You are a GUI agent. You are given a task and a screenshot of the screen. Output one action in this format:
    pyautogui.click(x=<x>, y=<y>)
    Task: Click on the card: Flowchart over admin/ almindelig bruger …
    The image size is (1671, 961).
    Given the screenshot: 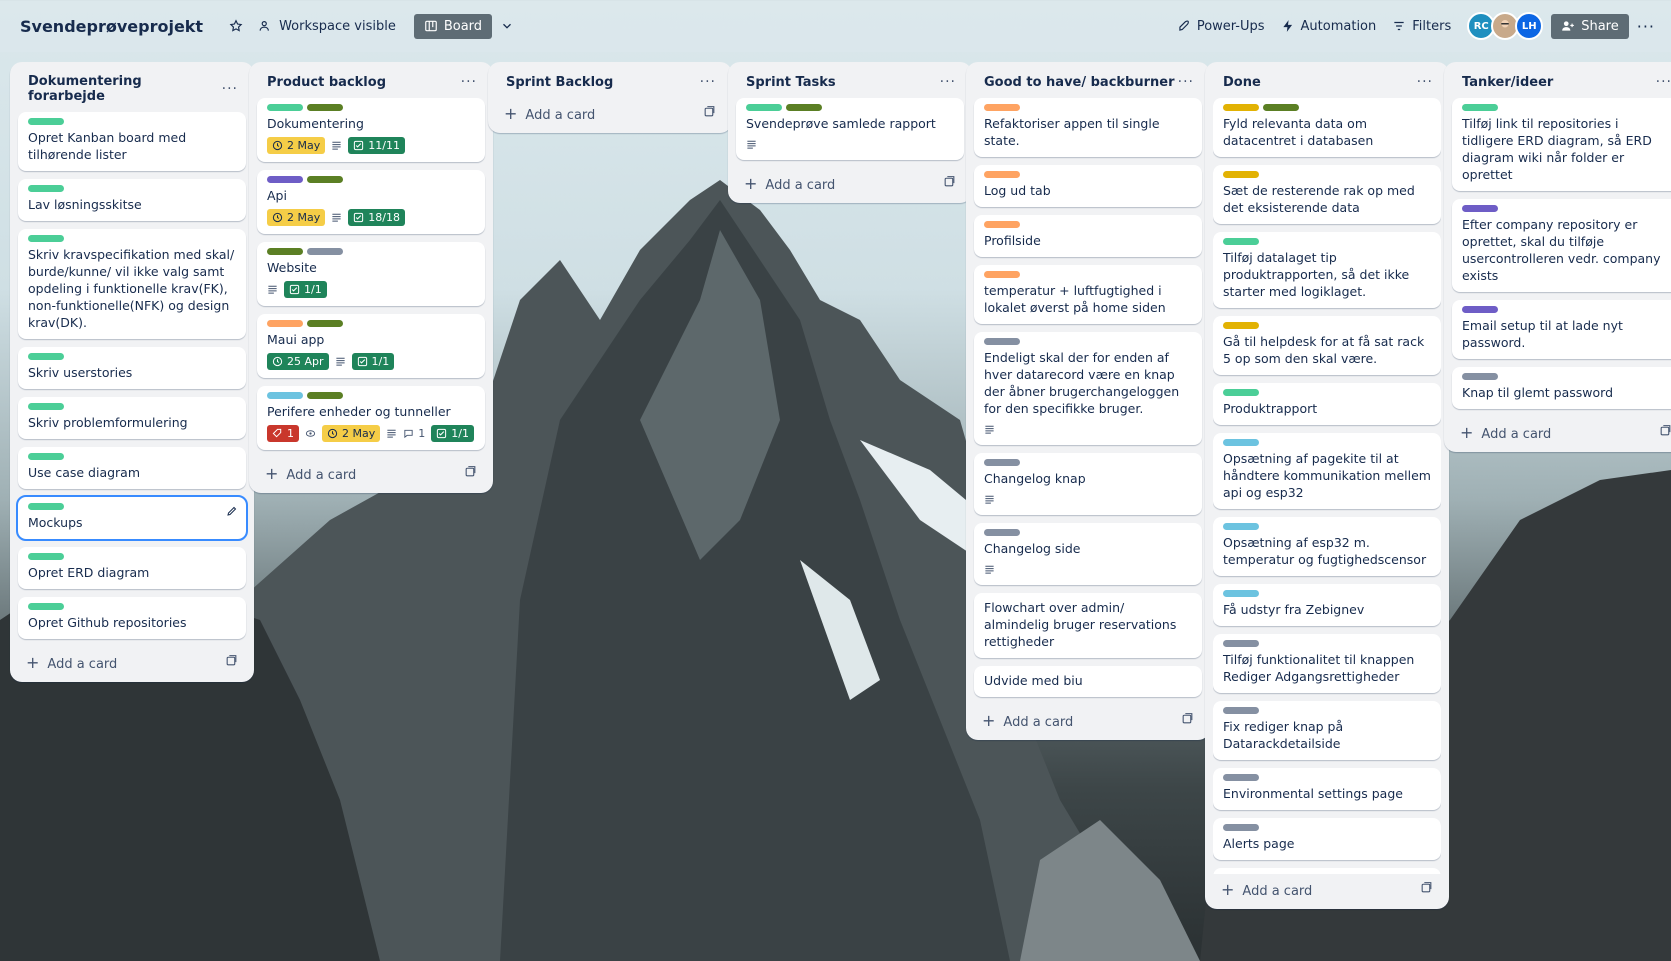 What is the action you would take?
    pyautogui.click(x=1088, y=625)
    